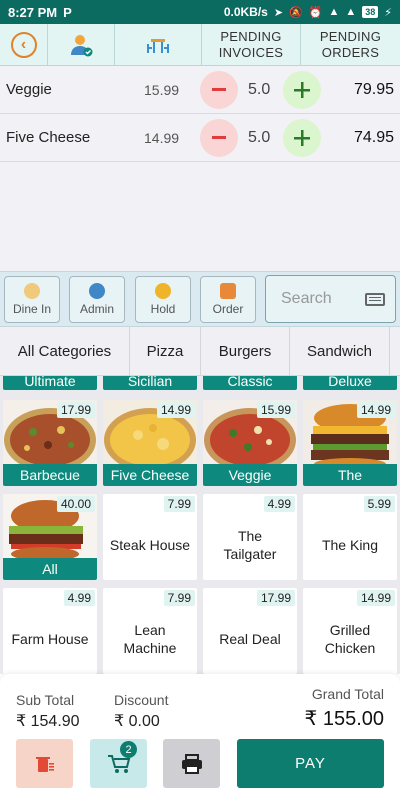 This screenshot has height=800, width=400. I want to click on search-input: Search, so click(330, 299).